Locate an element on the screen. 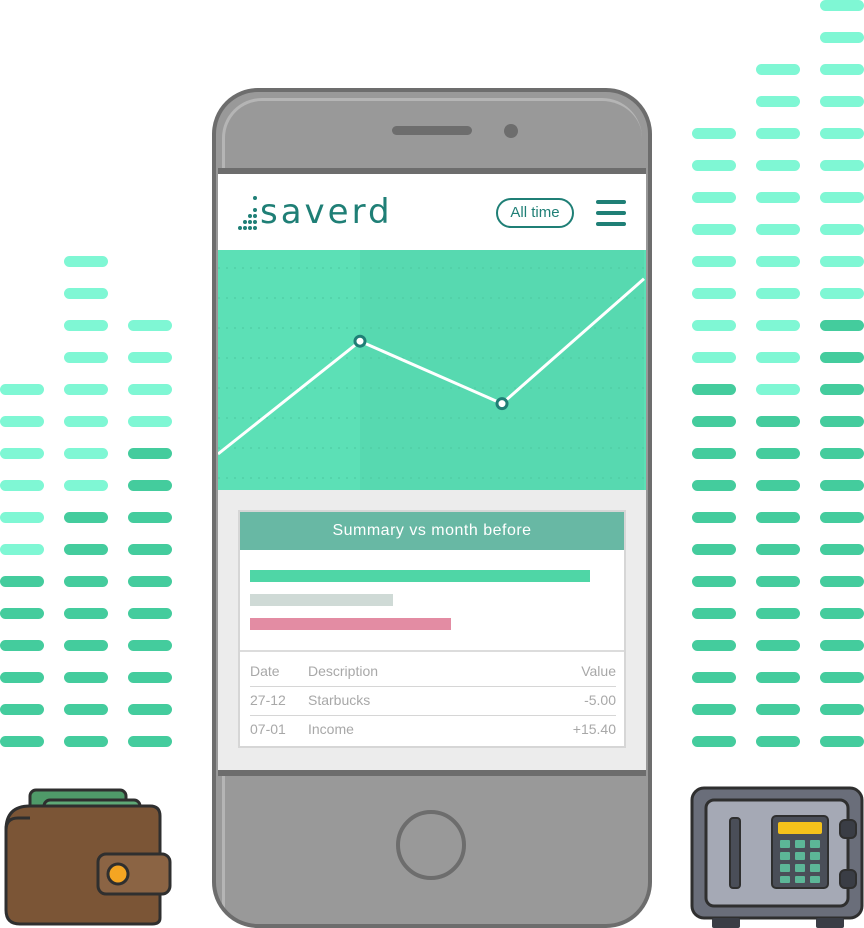  hamburger-menu-icon is located at coordinates (611, 213).